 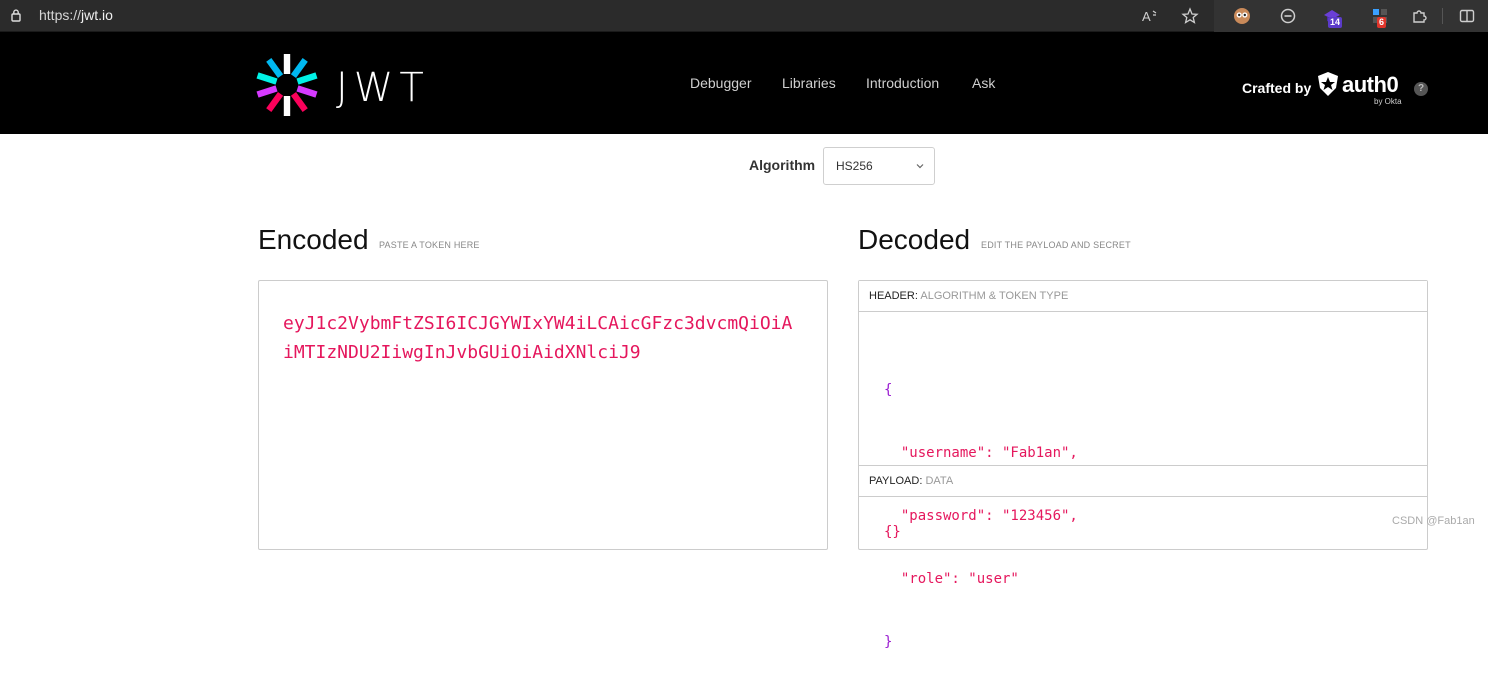 What do you see at coordinates (744, 16) in the screenshot?
I see `browser-toolbar: https://jwt.io A 14 6` at bounding box center [744, 16].